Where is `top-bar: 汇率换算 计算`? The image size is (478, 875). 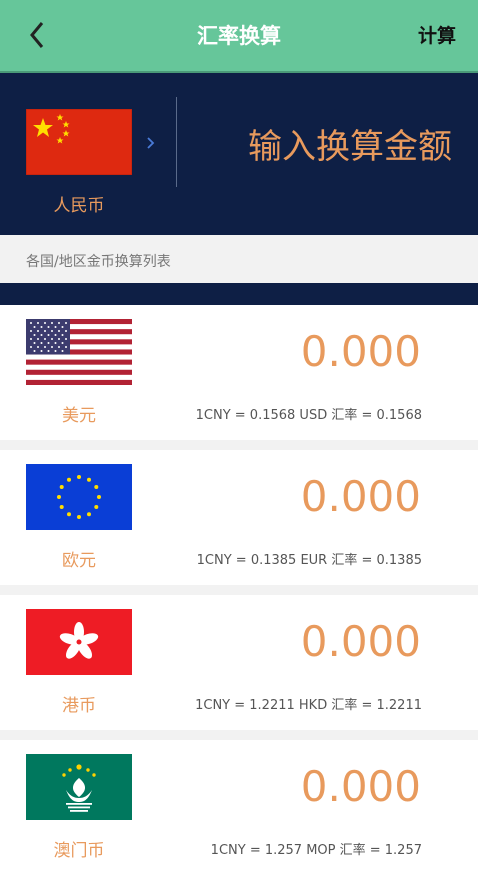
top-bar: 汇率换算 计算 is located at coordinates (239, 36).